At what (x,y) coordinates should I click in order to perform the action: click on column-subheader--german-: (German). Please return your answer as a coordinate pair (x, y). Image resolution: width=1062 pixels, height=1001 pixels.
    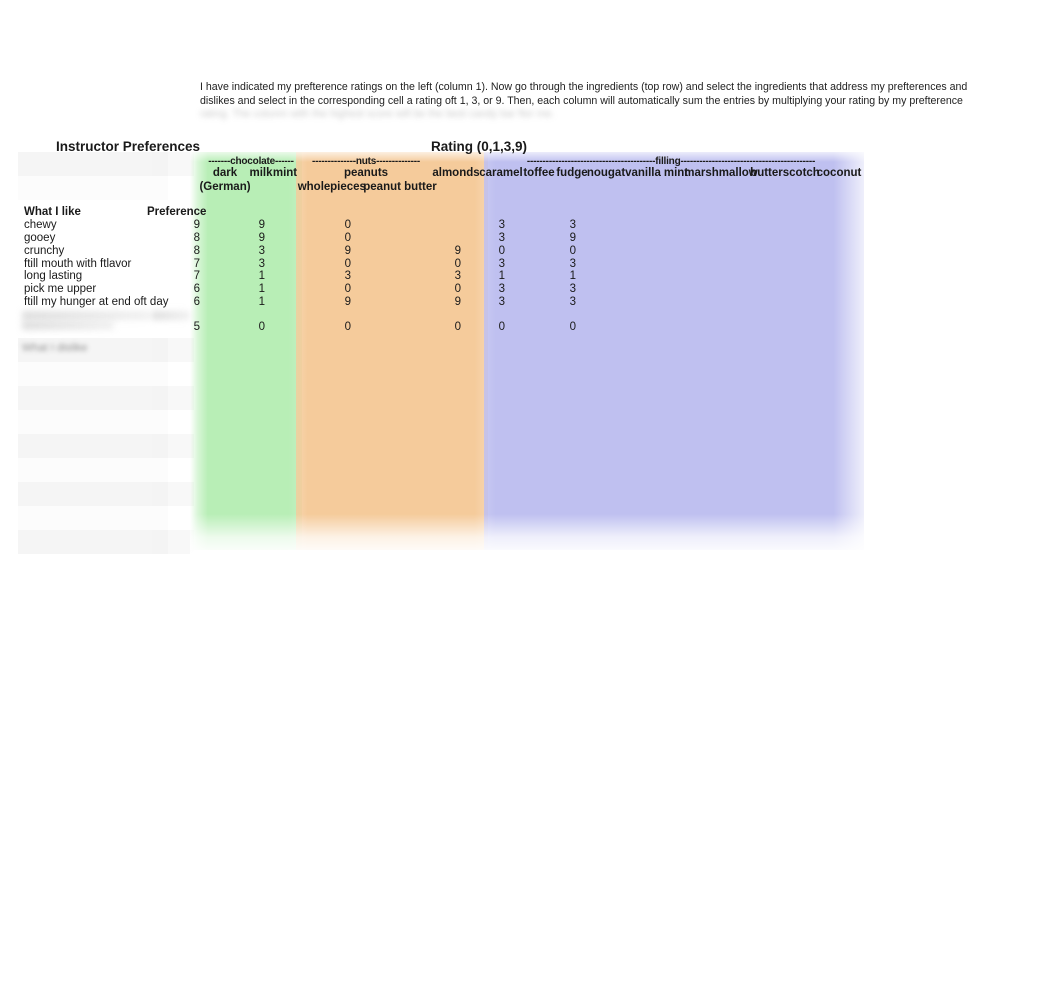
    Looking at the image, I should click on (225, 187).